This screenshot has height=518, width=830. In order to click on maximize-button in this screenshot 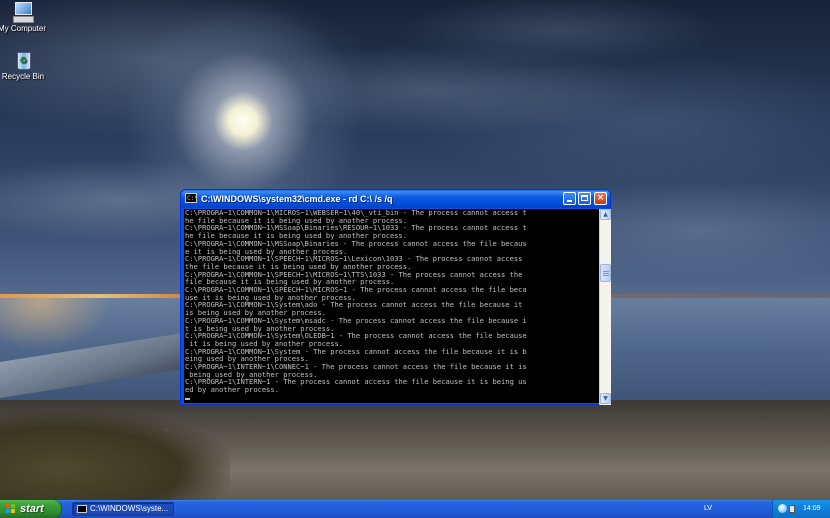, I will do `click(584, 198)`.